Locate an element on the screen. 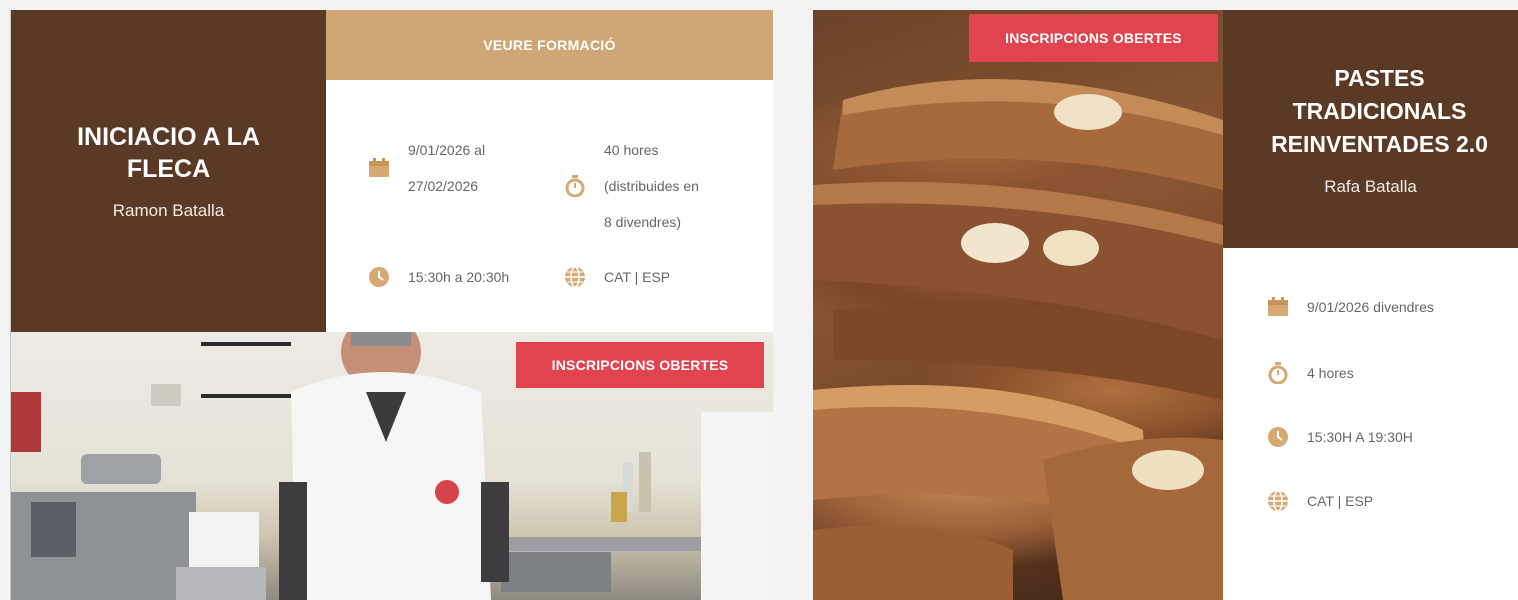 This screenshot has width=1518, height=600. teacher-name: Rafa Batalla is located at coordinates (1370, 186).